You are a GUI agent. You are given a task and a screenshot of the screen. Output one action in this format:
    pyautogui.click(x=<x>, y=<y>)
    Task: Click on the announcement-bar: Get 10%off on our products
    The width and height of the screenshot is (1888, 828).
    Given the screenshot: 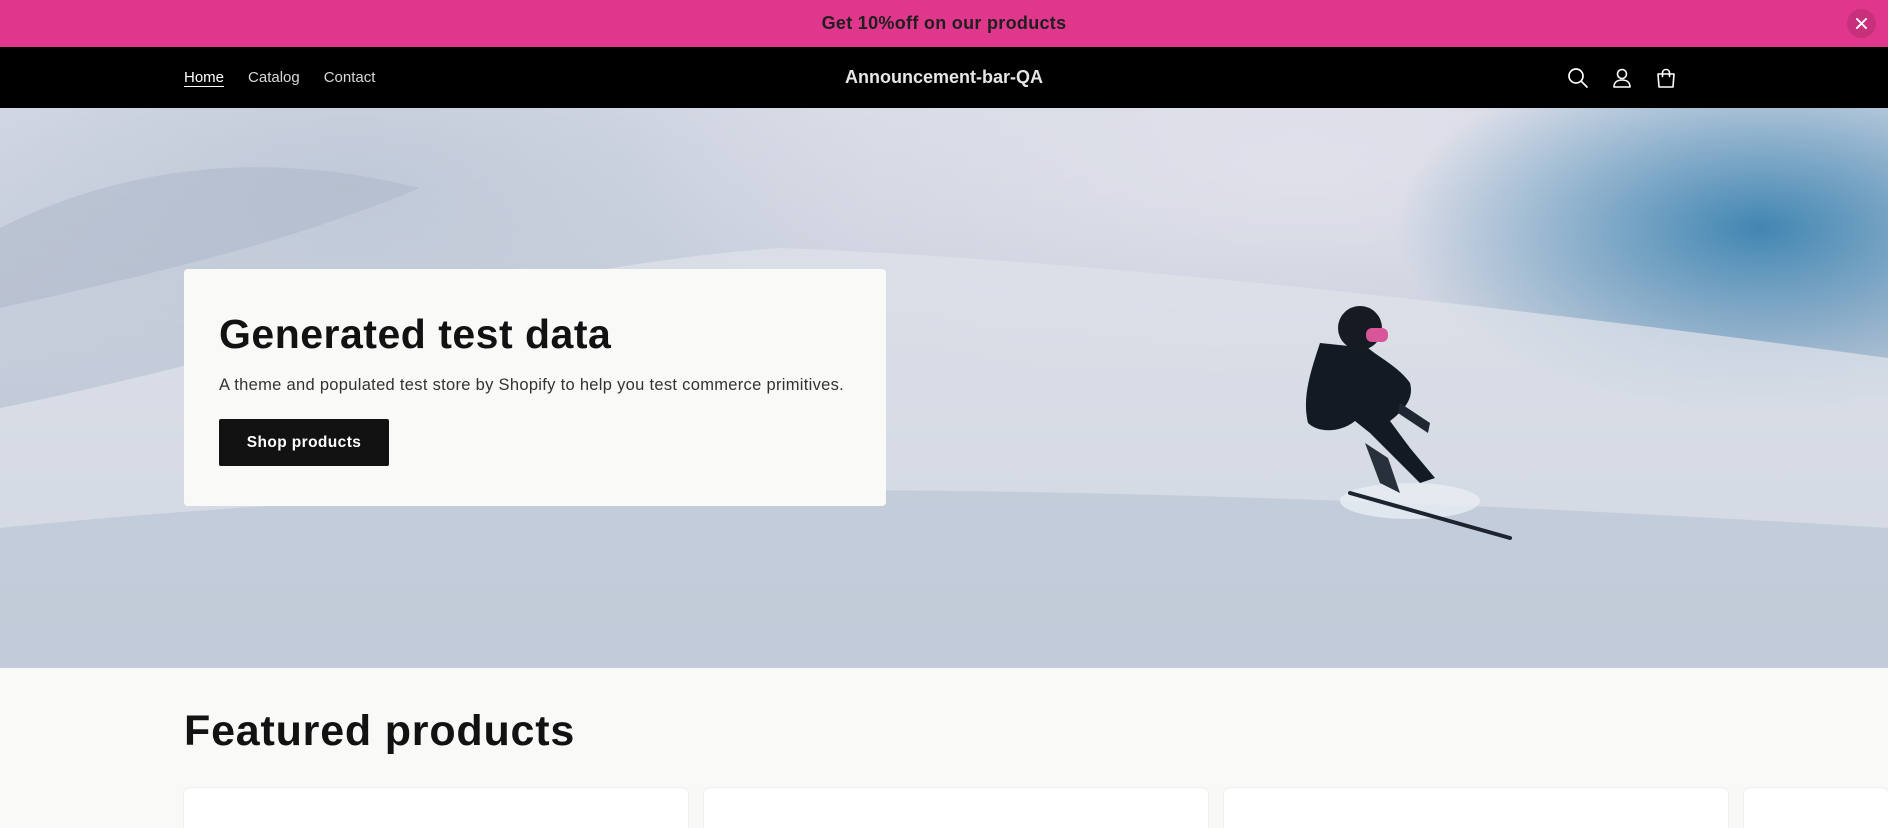 What is the action you would take?
    pyautogui.click(x=944, y=23)
    